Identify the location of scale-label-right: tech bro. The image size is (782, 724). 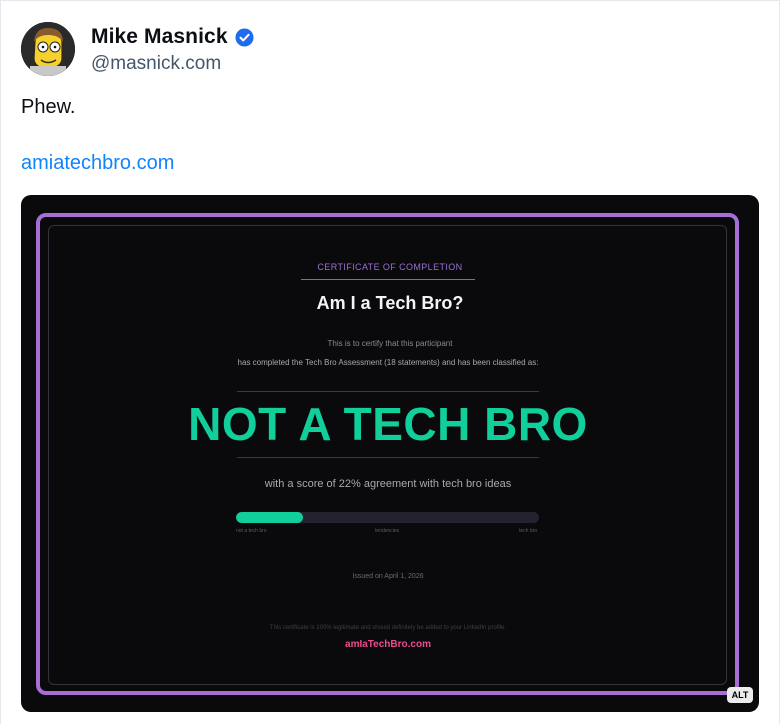
(528, 531).